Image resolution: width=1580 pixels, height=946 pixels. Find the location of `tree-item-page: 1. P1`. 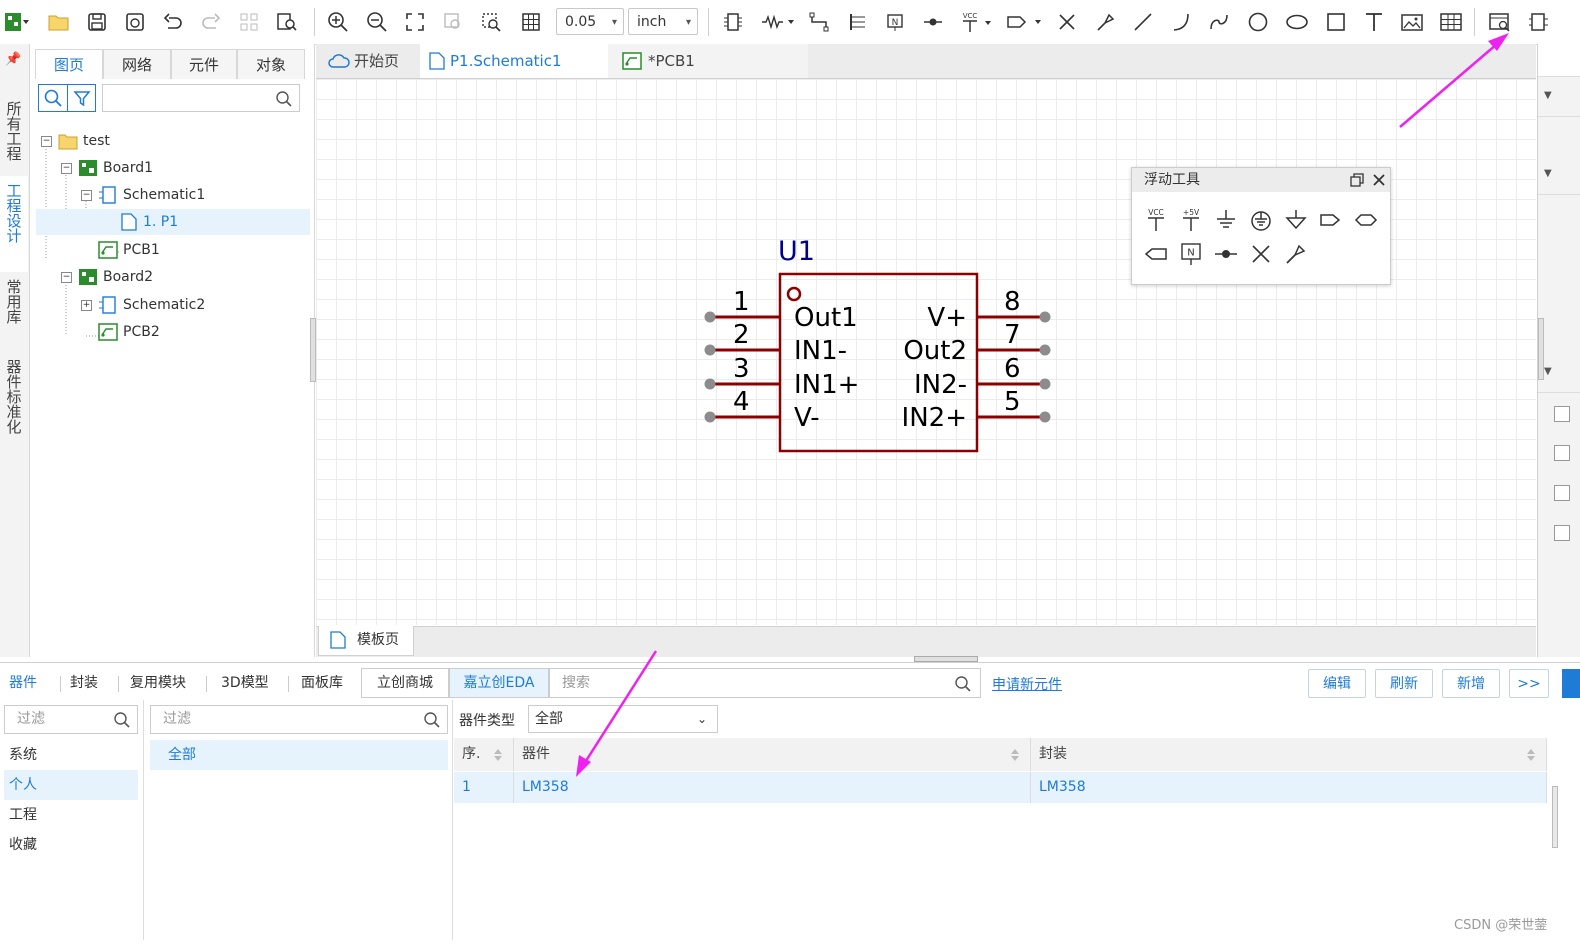

tree-item-page: 1. P1 is located at coordinates (173, 222).